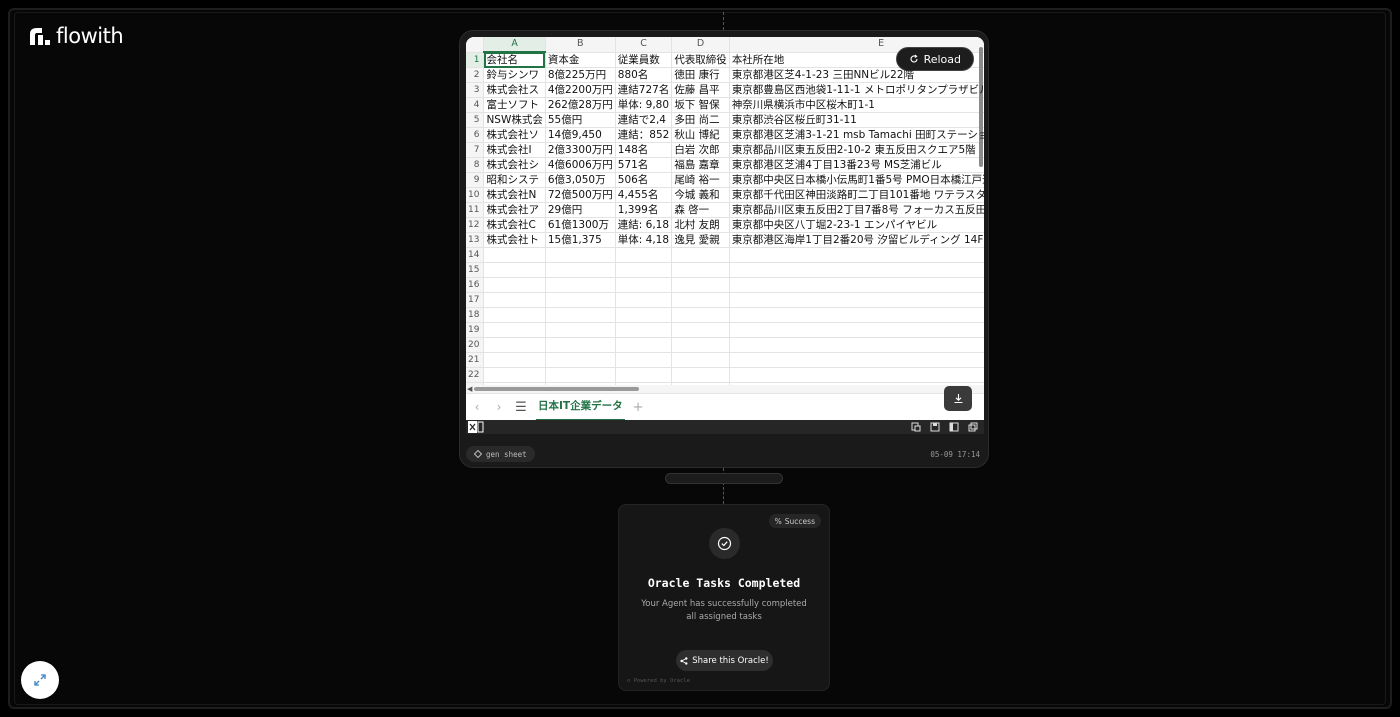 This screenshot has height=717, width=1400. I want to click on grid-cell: 代表取締役, so click(700, 60).